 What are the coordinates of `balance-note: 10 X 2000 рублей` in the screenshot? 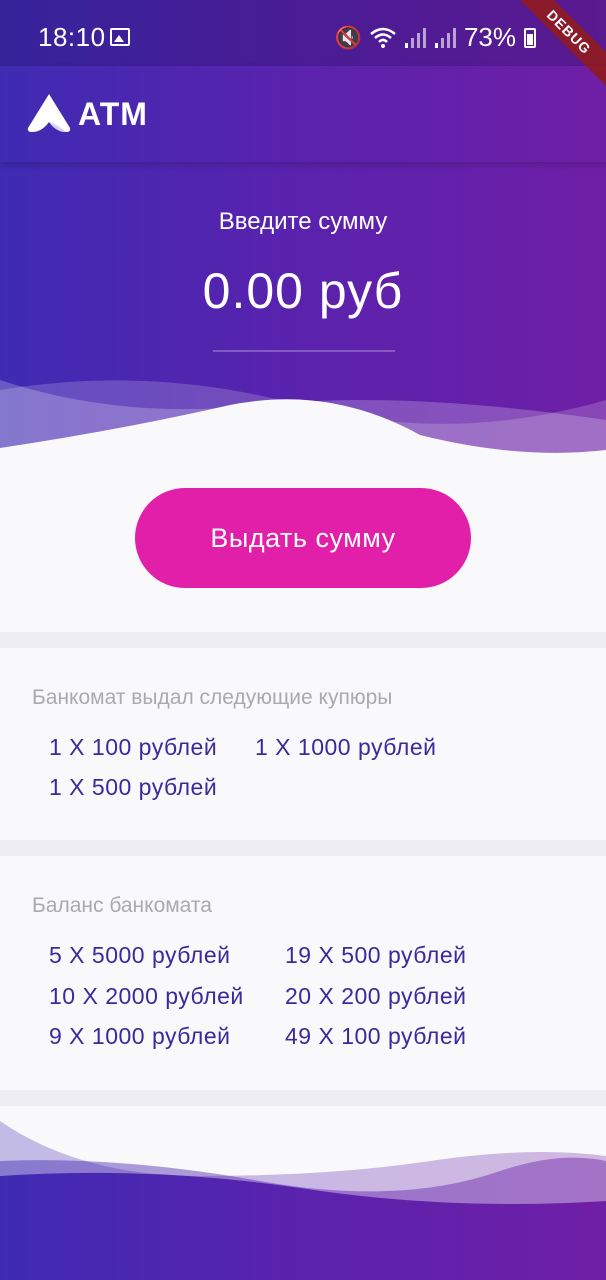 It's located at (146, 996).